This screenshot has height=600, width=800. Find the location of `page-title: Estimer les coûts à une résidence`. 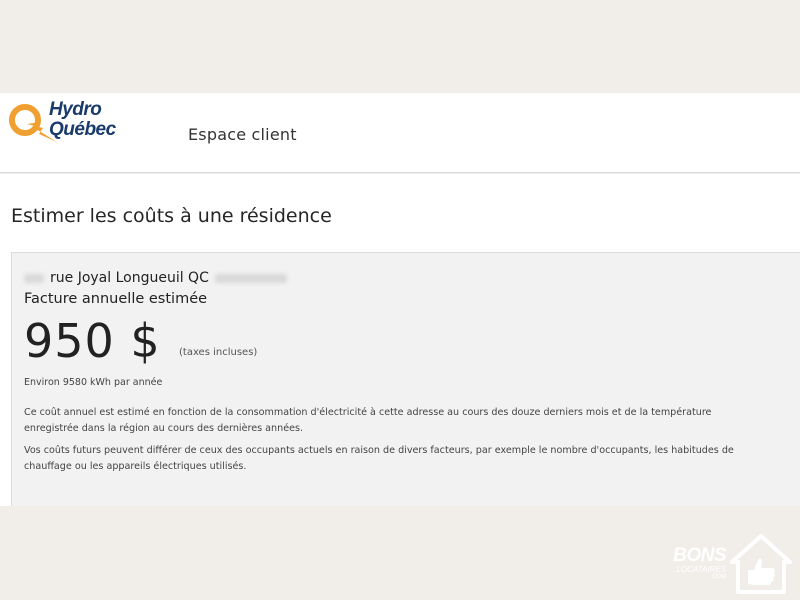

page-title: Estimer les coûts à une résidence is located at coordinates (171, 216).